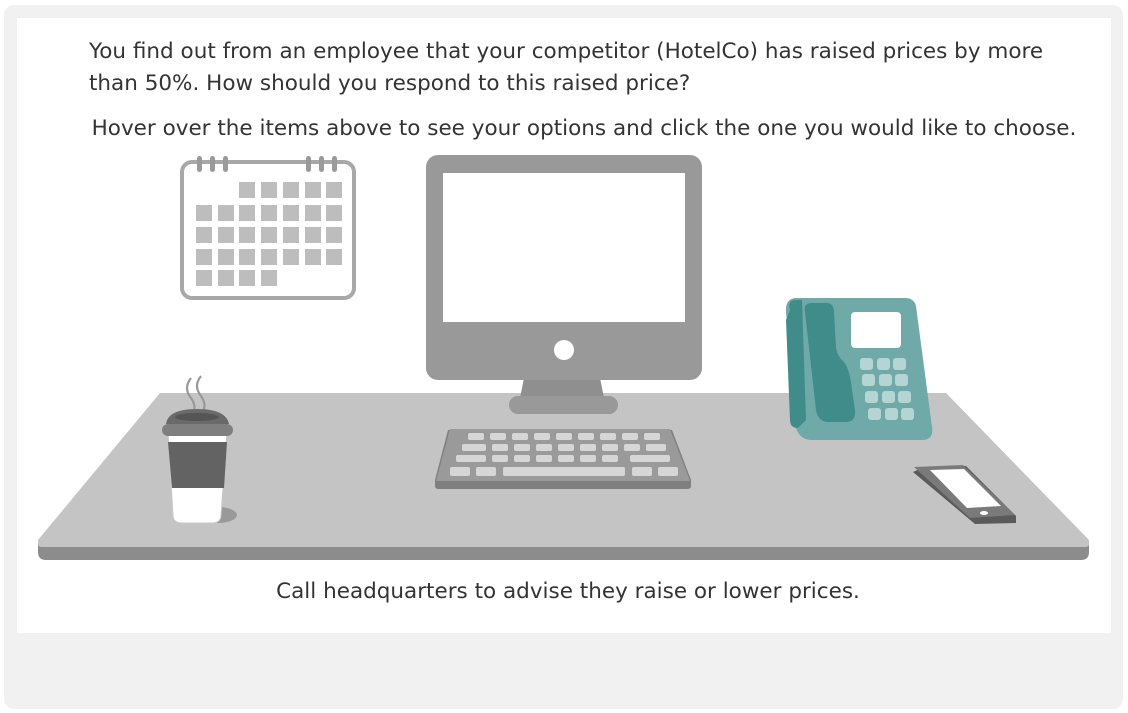 This screenshot has width=1128, height=713. Describe the element at coordinates (564, 284) in the screenshot. I see `desktop-computer-icon` at that location.